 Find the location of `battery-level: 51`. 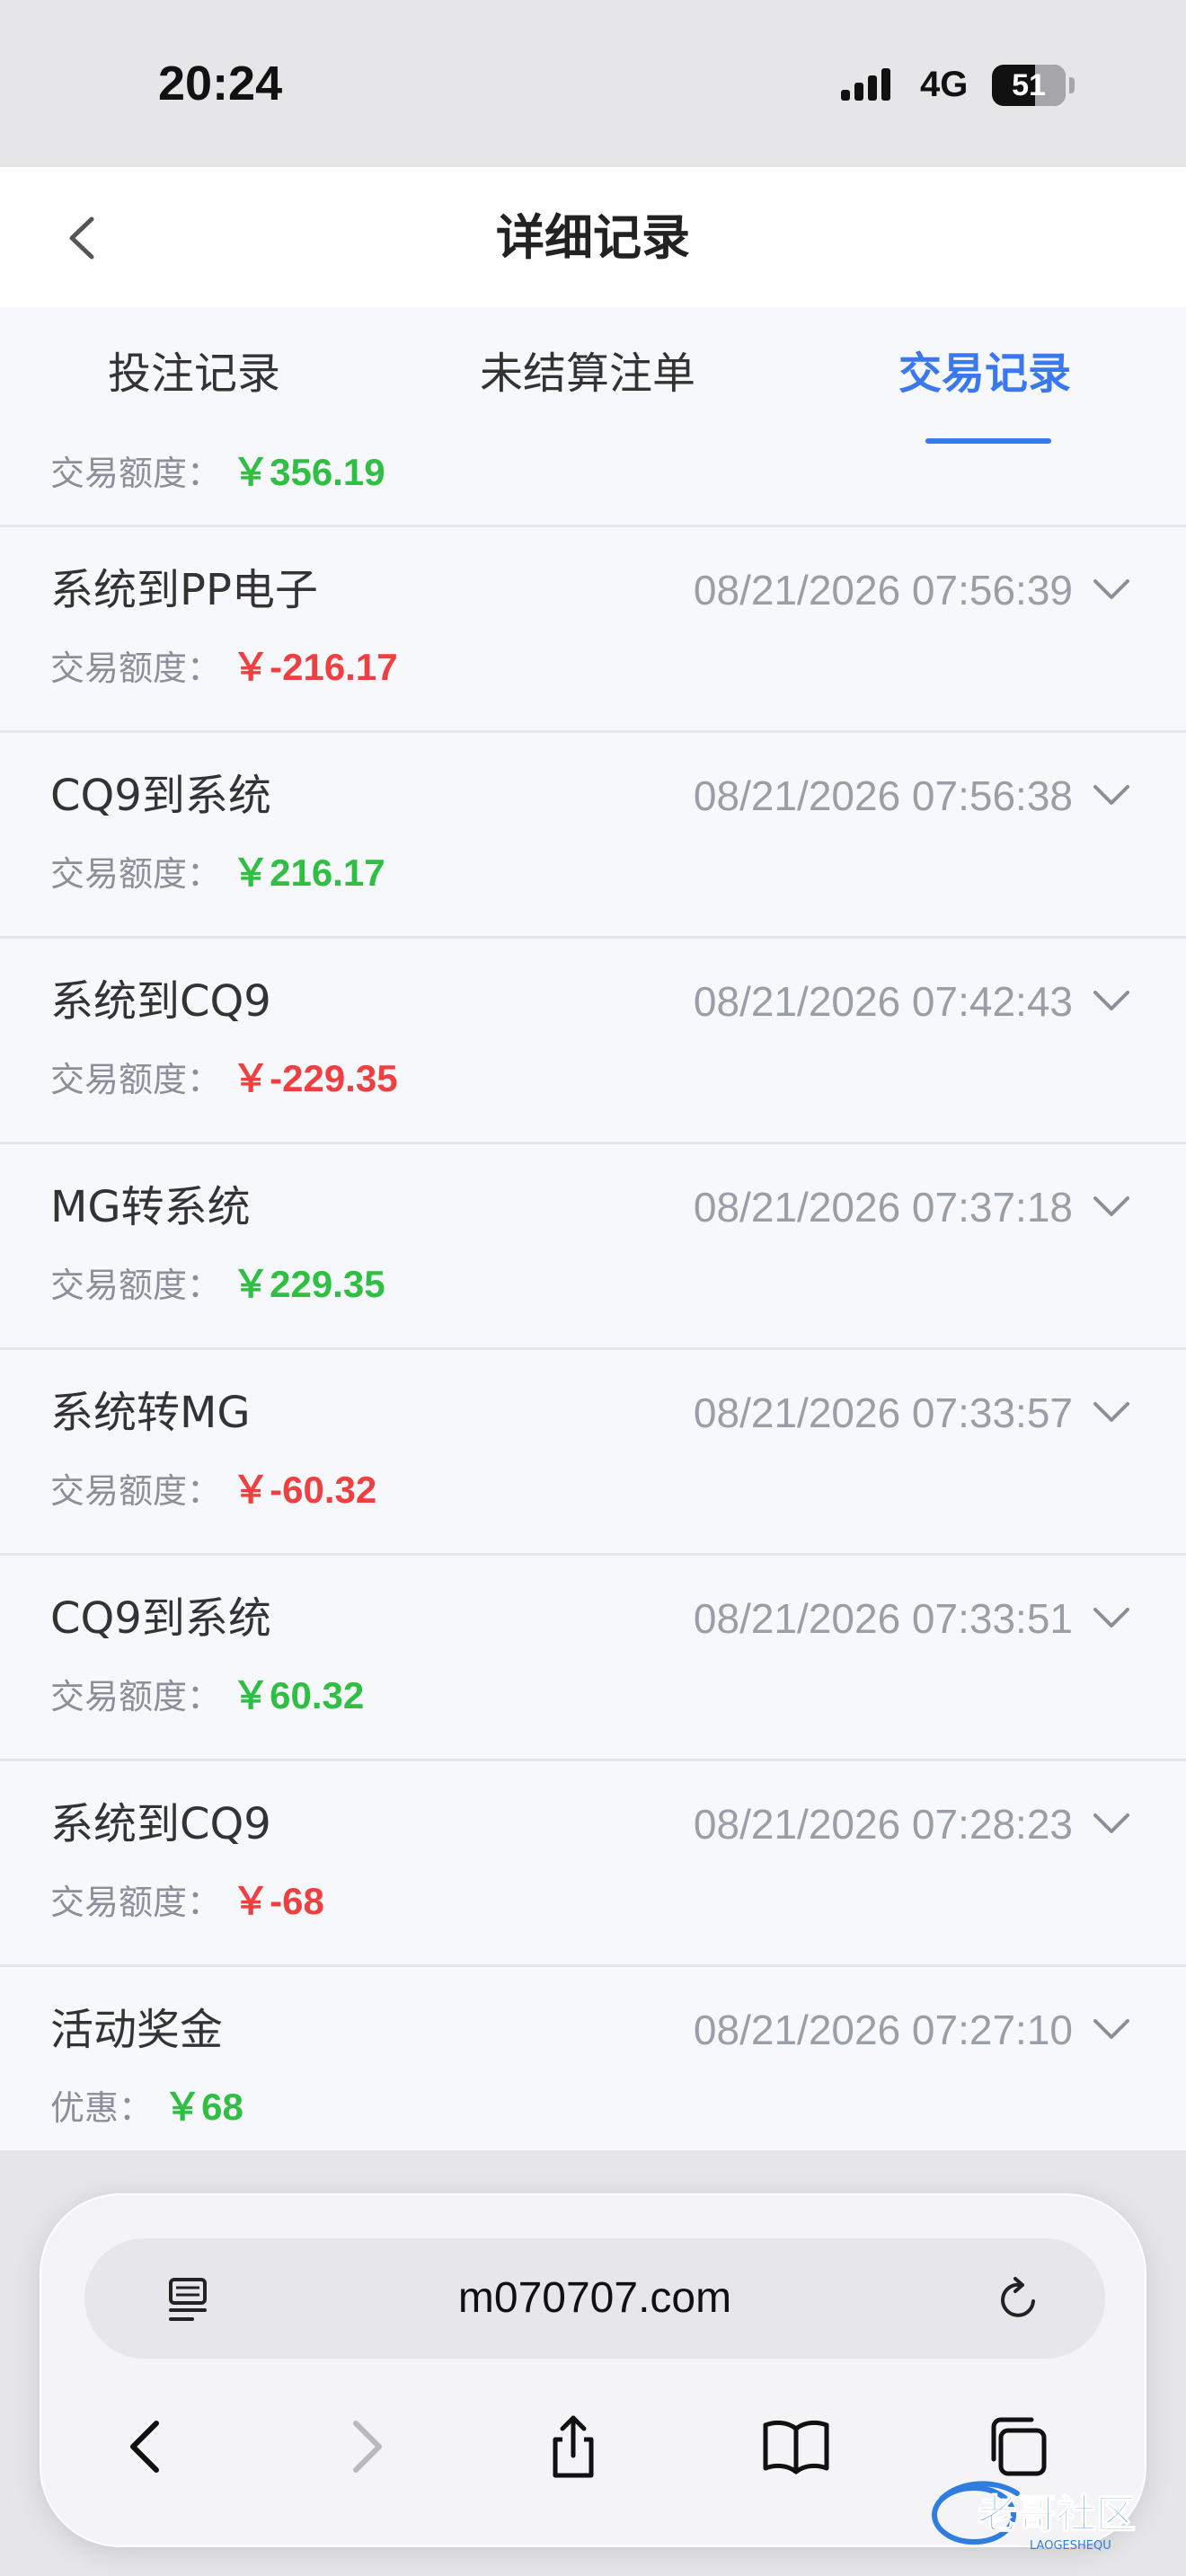

battery-level: 51 is located at coordinates (1029, 85).